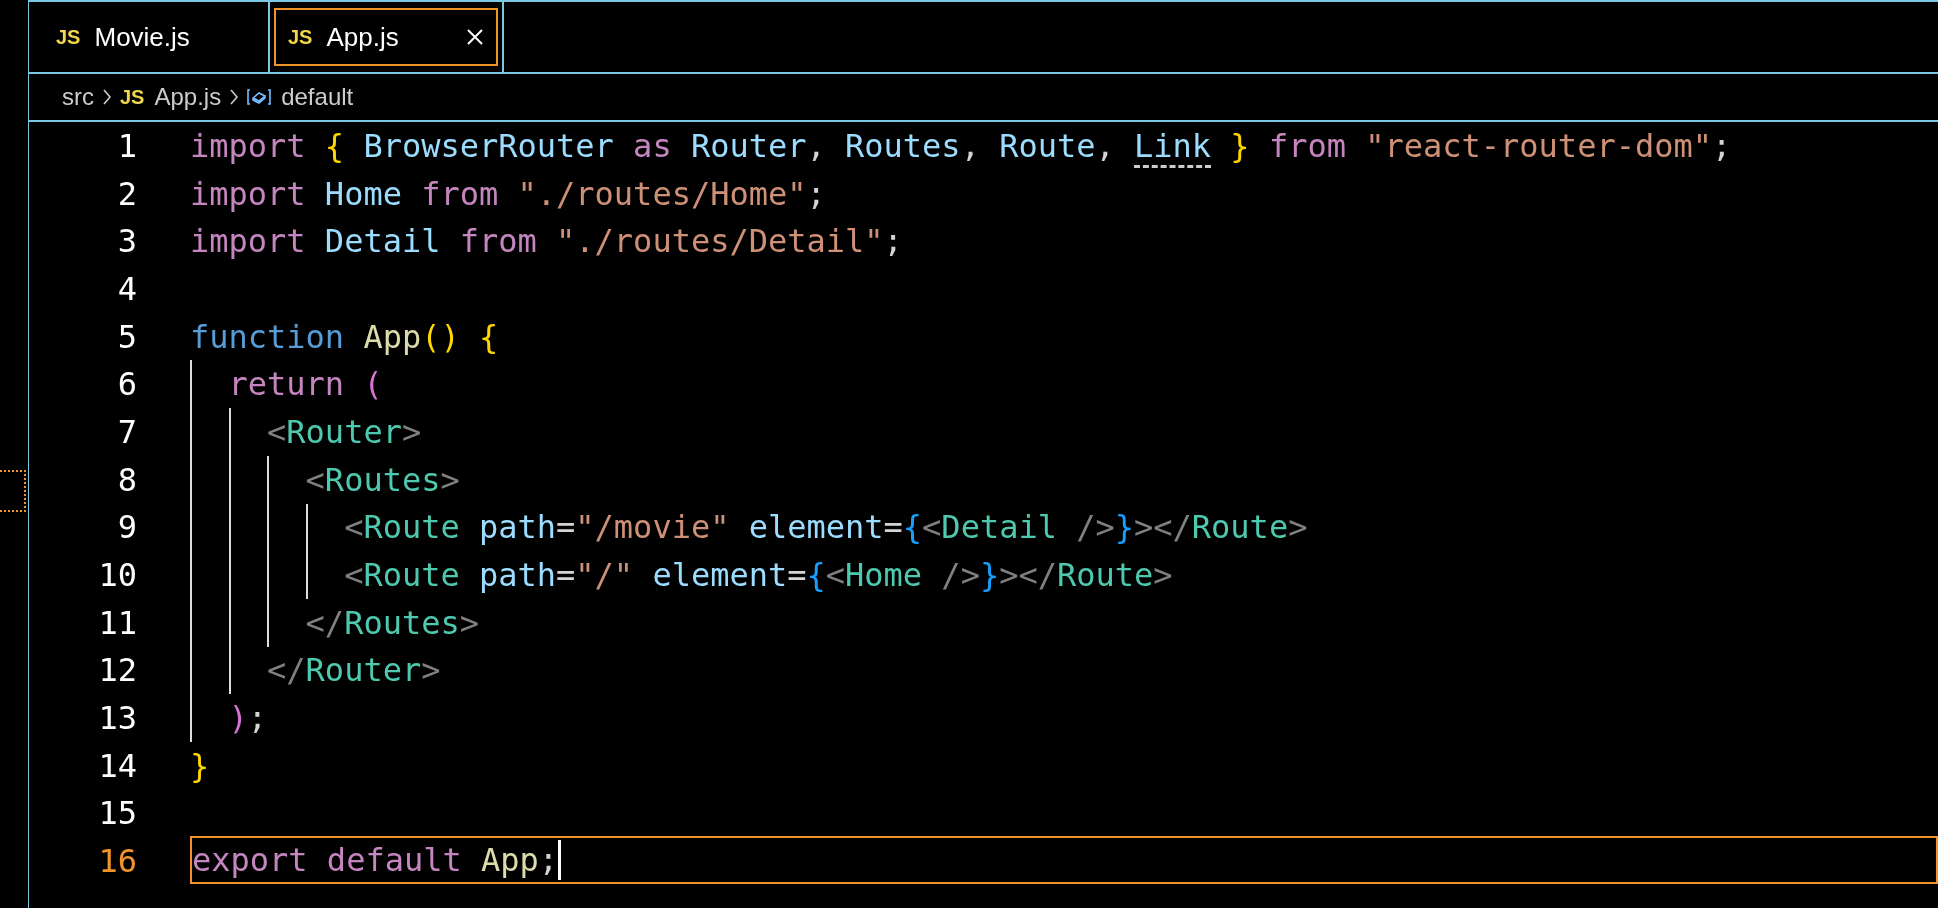 This screenshot has width=1938, height=908. Describe the element at coordinates (386, 37) in the screenshot. I see `editor-tab: JS App.js` at that location.